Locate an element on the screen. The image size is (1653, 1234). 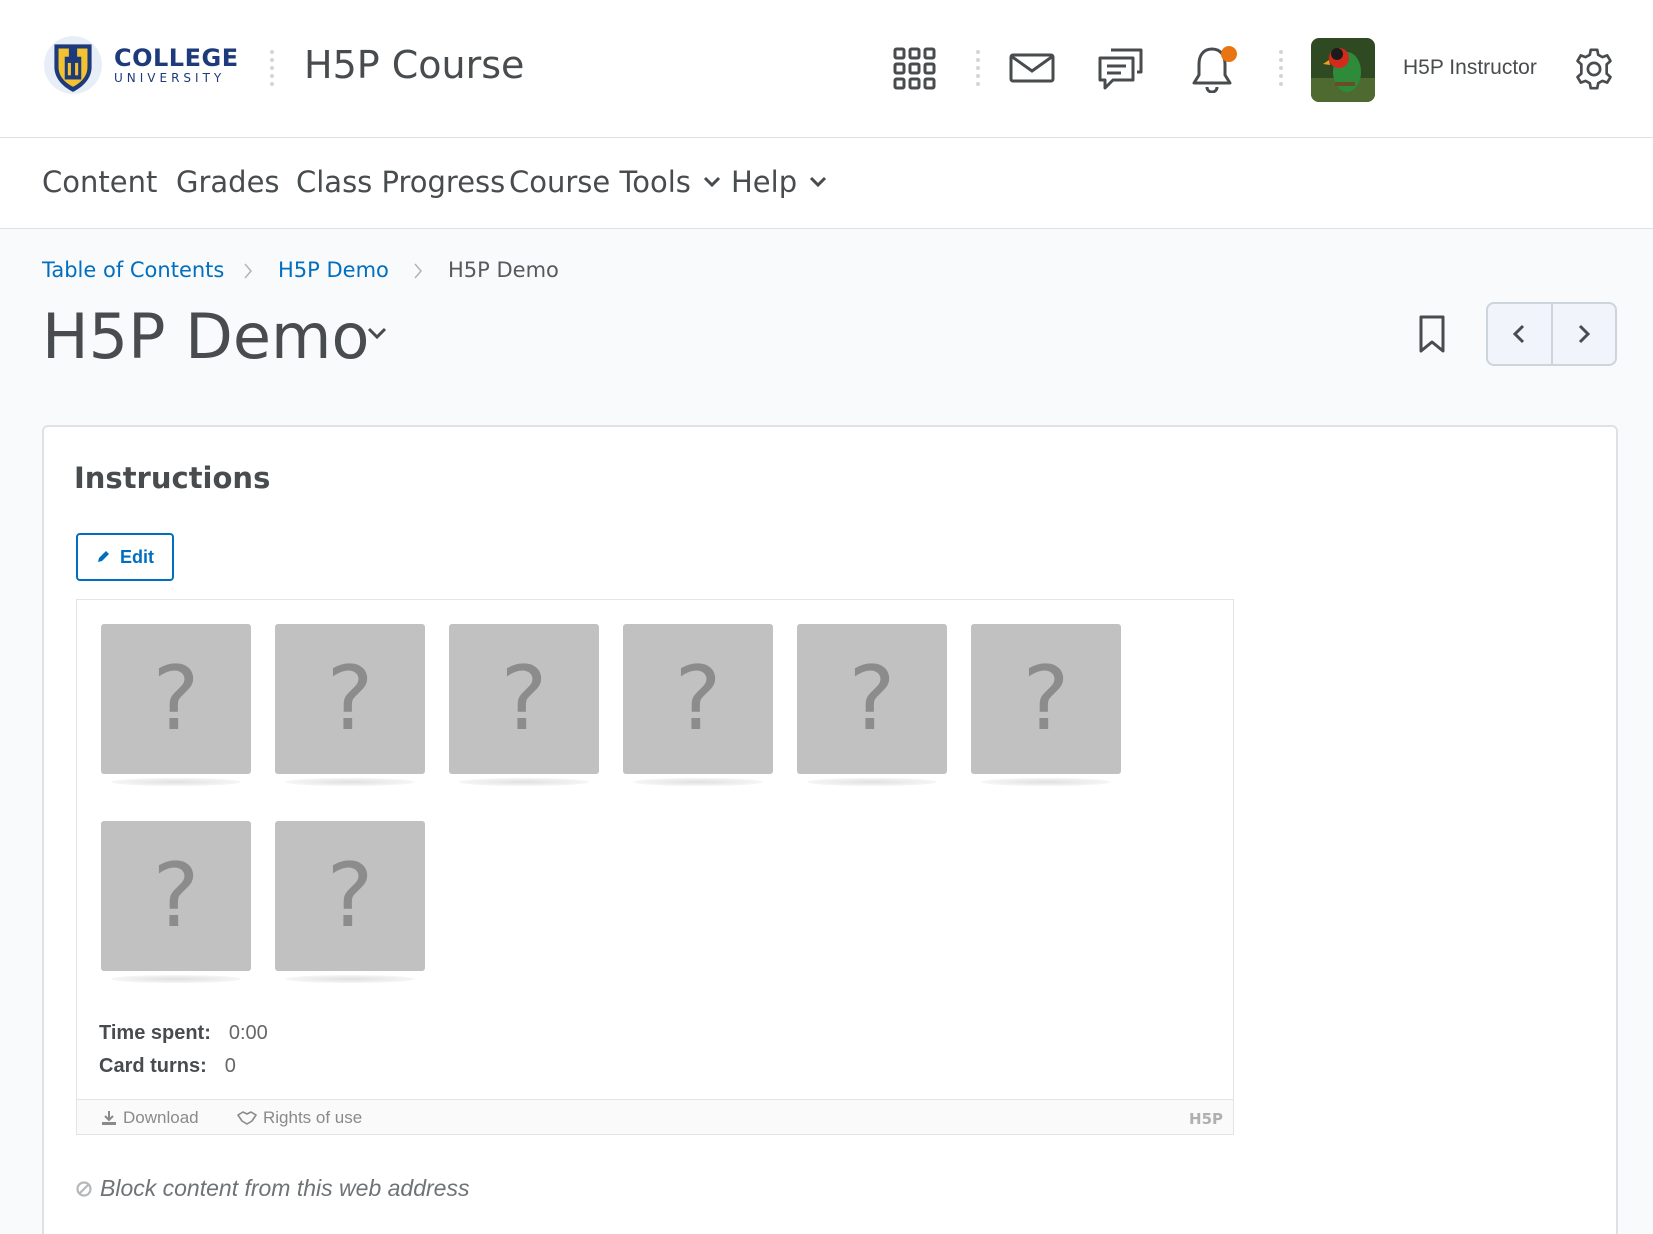
breadcrumb-current: H5P Demo is located at coordinates (503, 270).